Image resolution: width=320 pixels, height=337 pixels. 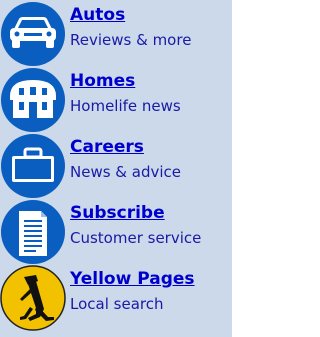 I want to click on briefcase-icon, so click(x=33, y=166).